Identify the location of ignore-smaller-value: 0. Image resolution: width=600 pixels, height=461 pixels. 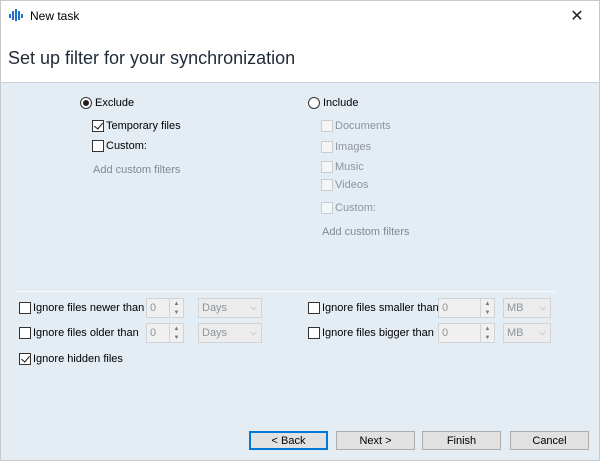
(445, 308).